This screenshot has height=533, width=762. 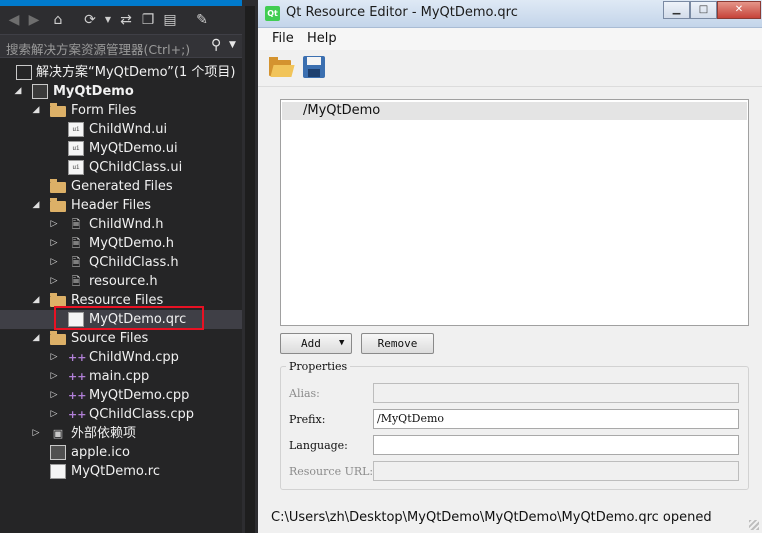 I want to click on tree-item-label: MyQtDemo.rc, so click(x=115, y=471).